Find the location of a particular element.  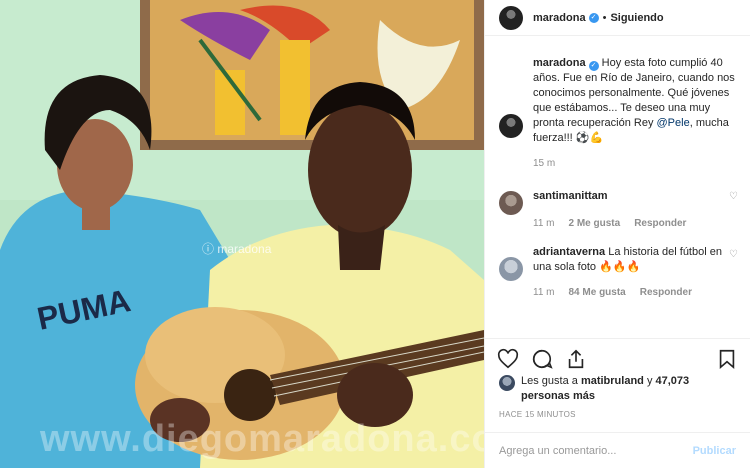

comment-likes: 2 Me gusta is located at coordinates (595, 223).